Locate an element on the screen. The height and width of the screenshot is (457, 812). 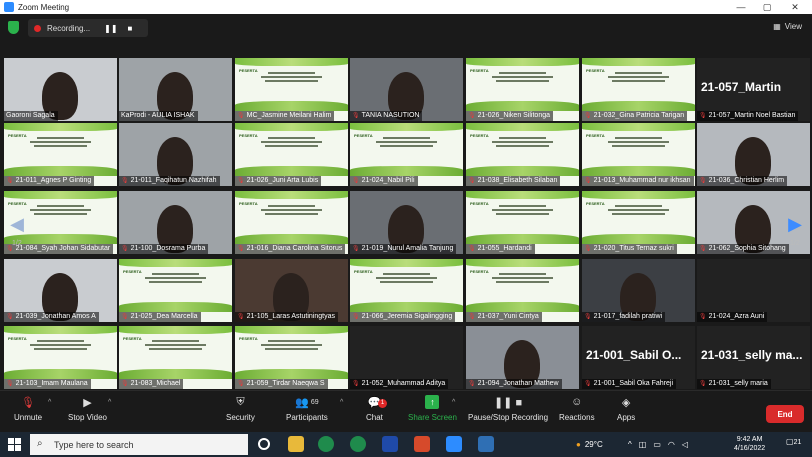
view-label: View is located at coordinates (793, 26).